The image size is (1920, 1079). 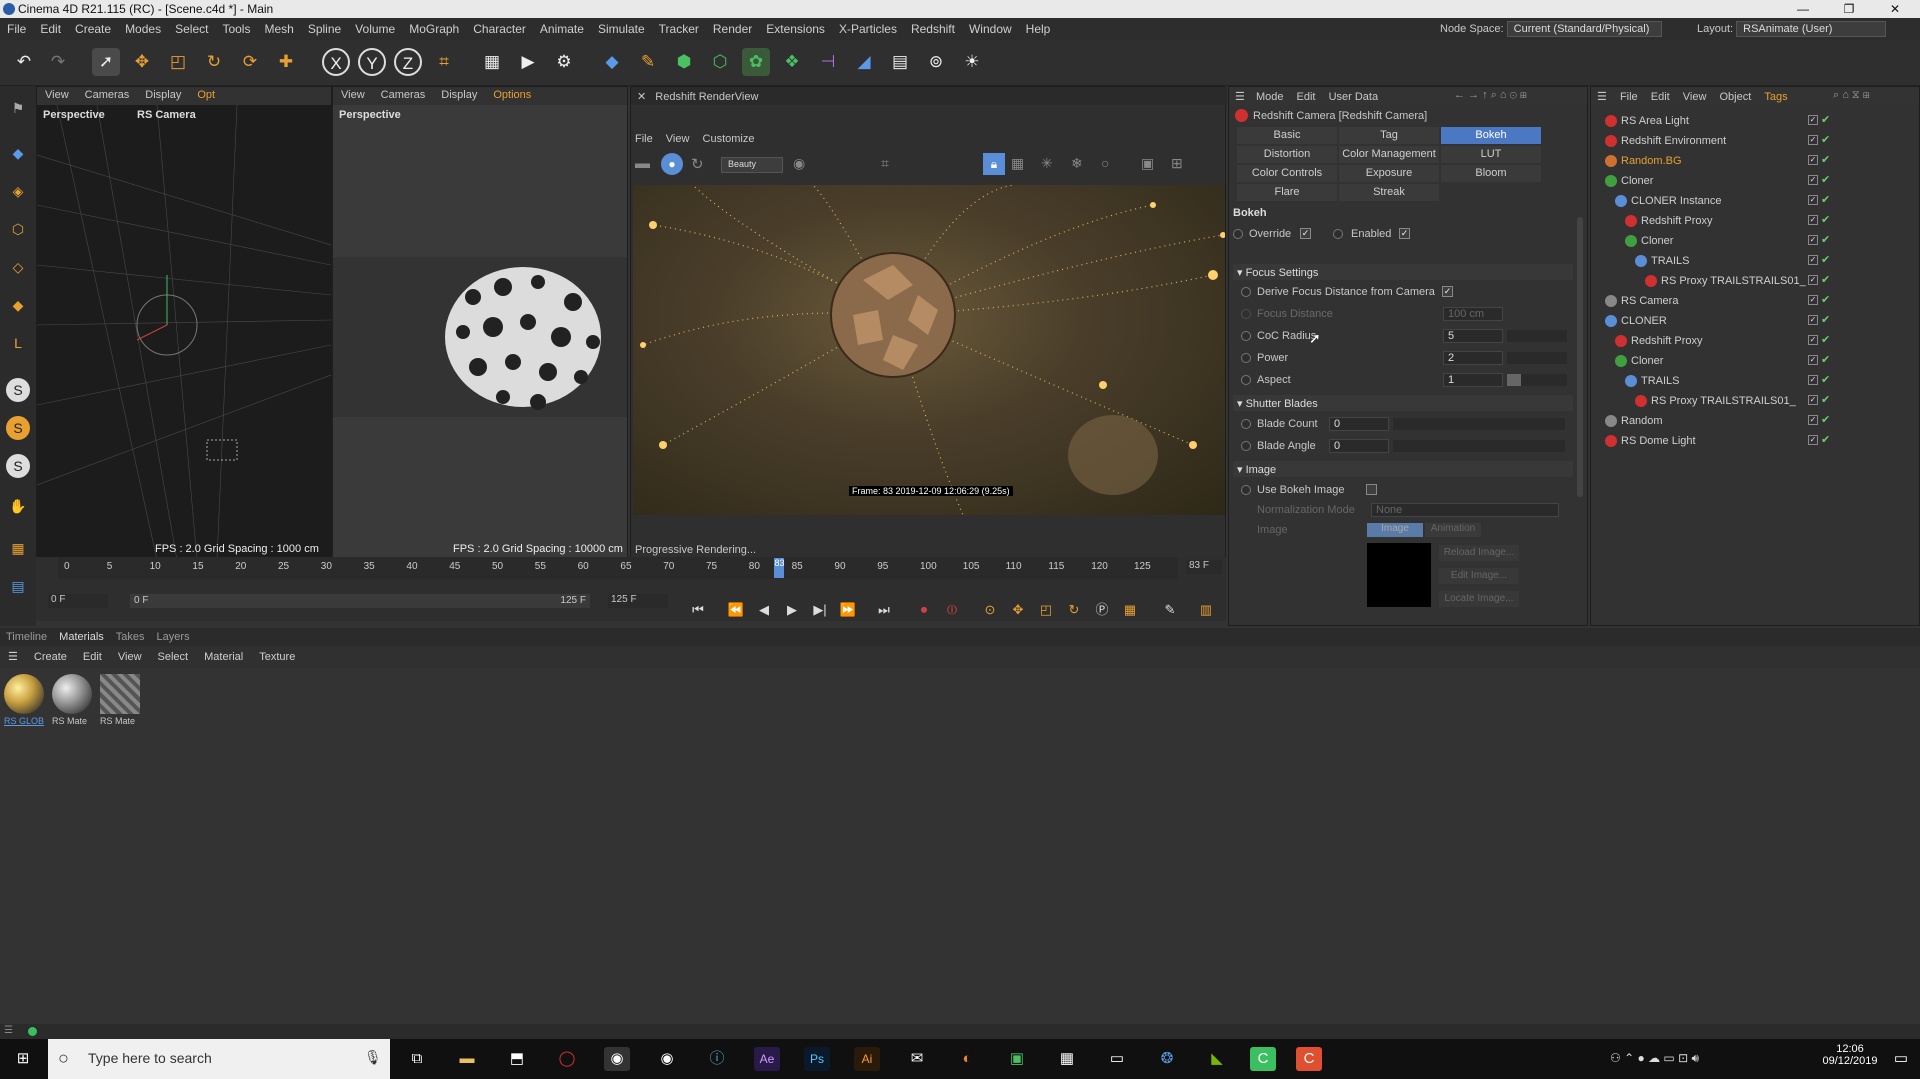 What do you see at coordinates (1354, 97) in the screenshot?
I see `attributes-userdata-menu: User Data` at bounding box center [1354, 97].